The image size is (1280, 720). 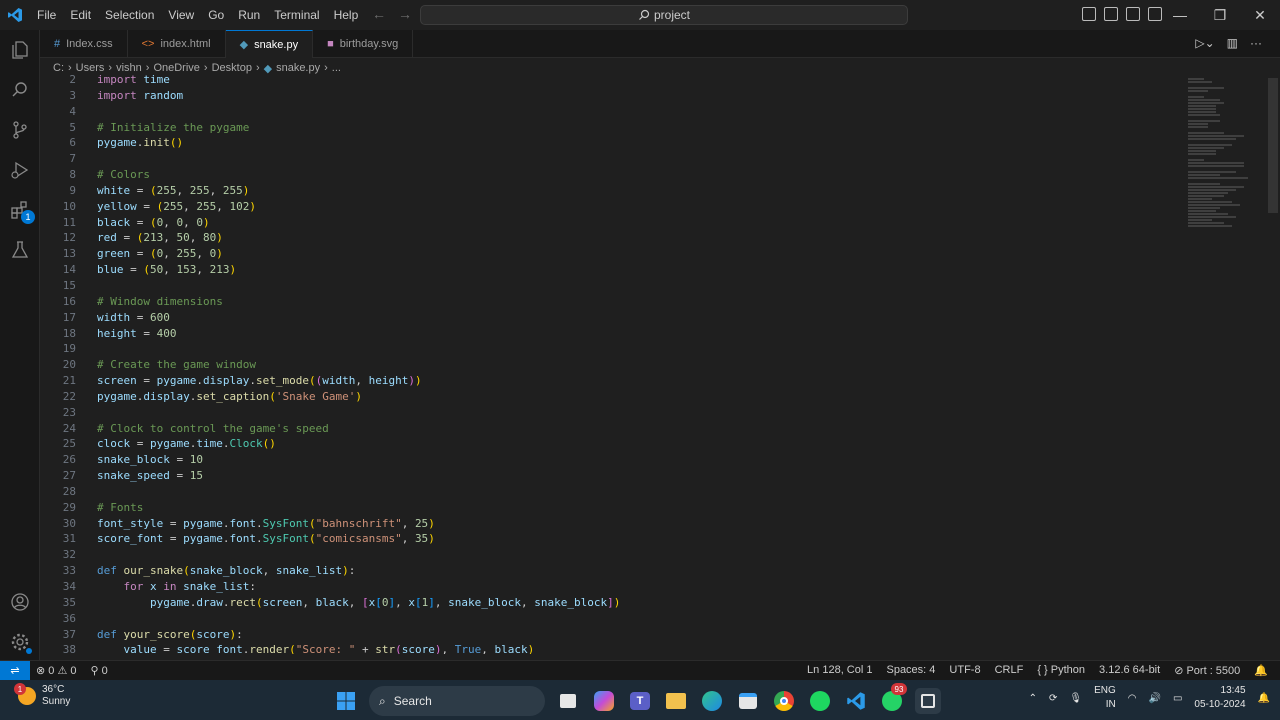 What do you see at coordinates (21, 211) in the screenshot?
I see `extensions-icon: 1` at bounding box center [21, 211].